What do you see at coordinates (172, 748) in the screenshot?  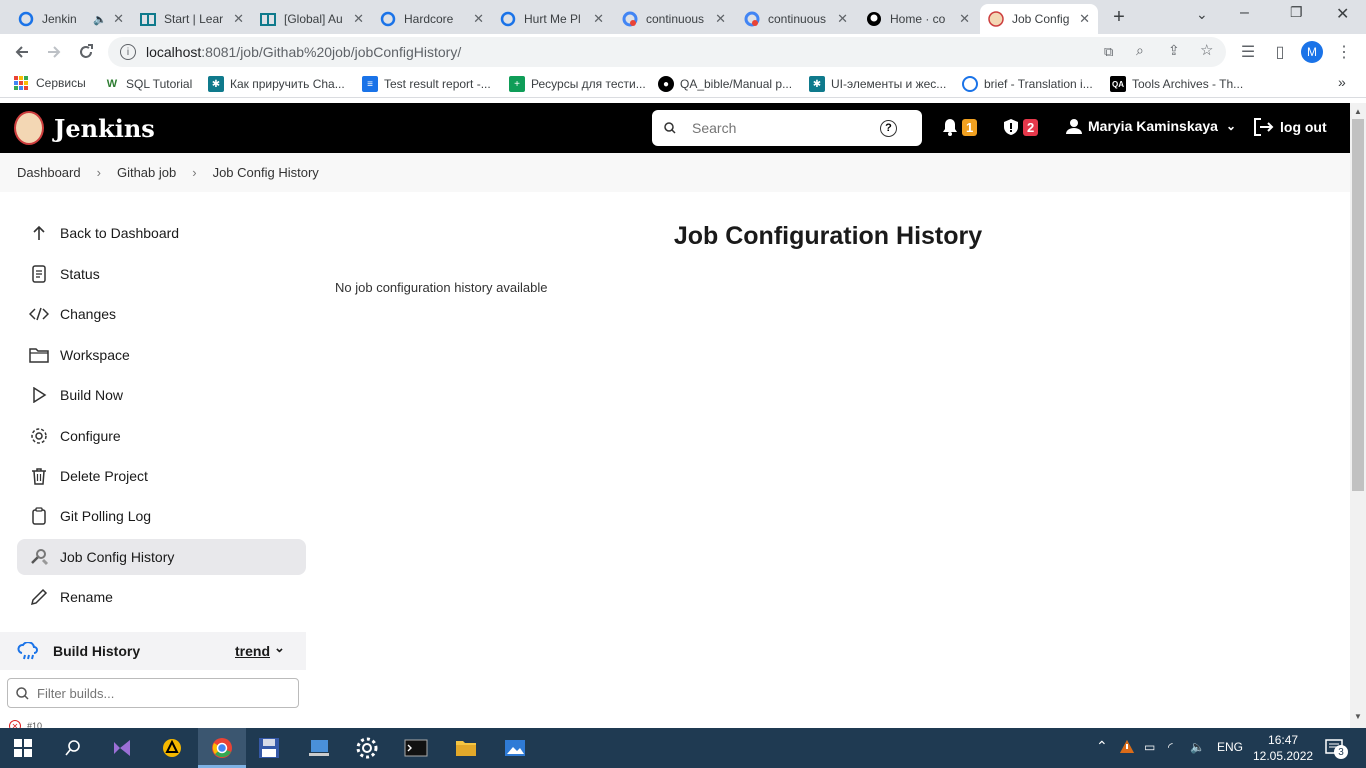 I see `app-triangle-icon` at bounding box center [172, 748].